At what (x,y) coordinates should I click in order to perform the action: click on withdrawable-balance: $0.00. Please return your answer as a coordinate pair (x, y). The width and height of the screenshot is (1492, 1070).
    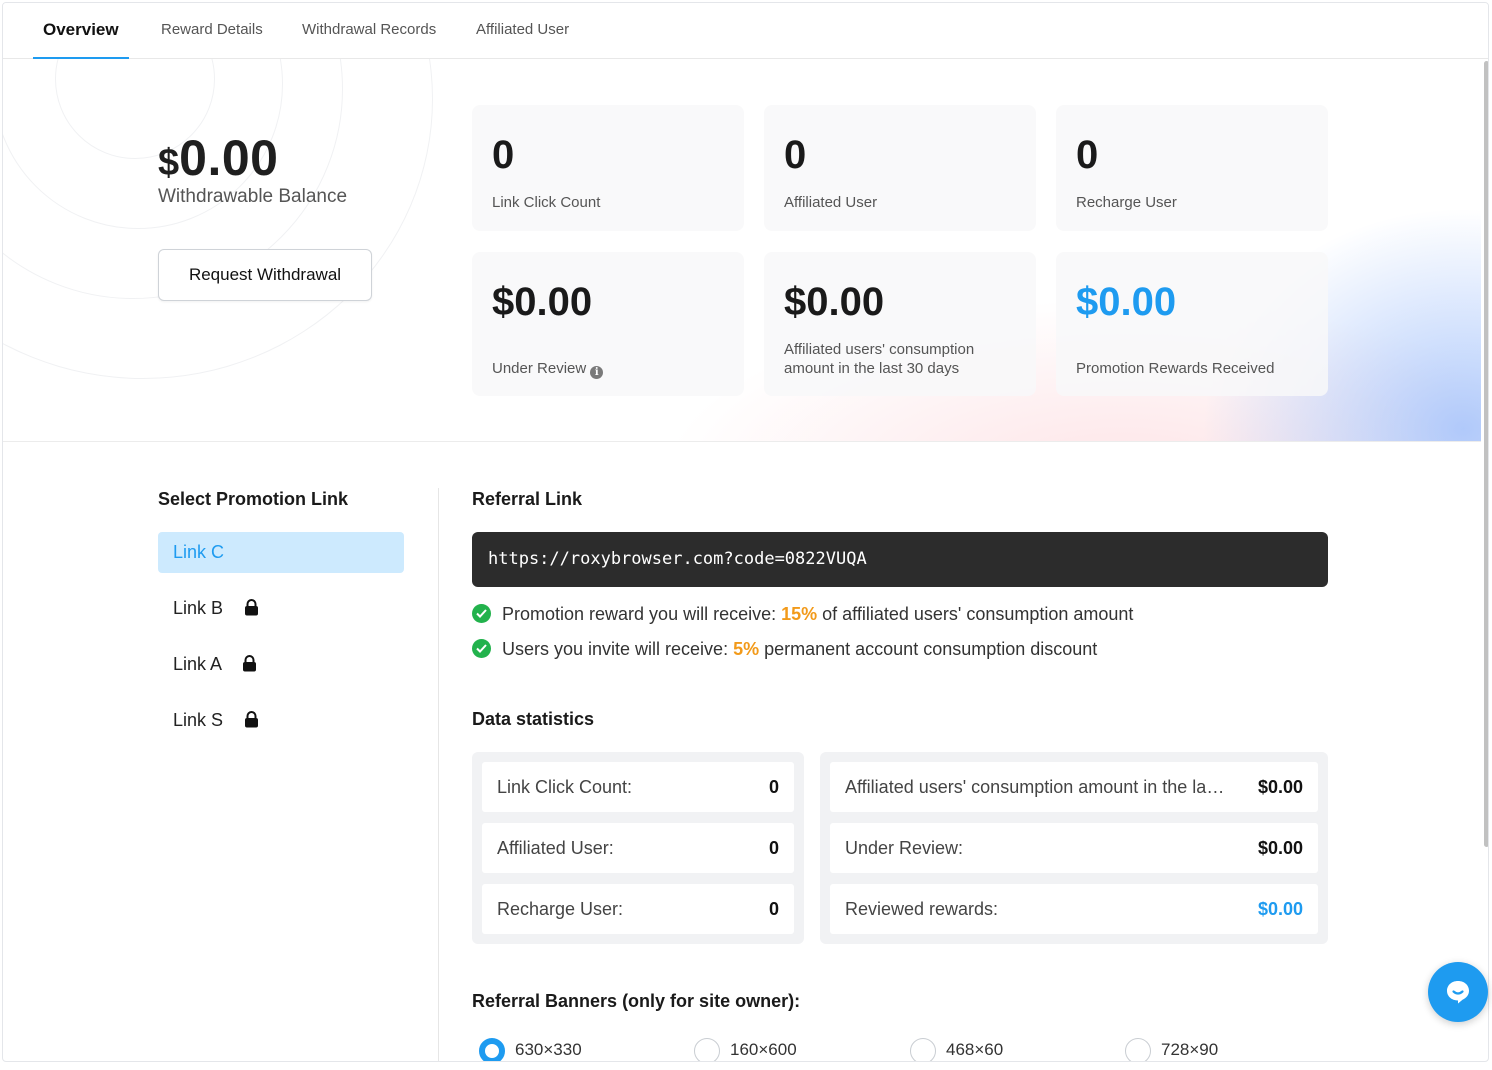
    Looking at the image, I should click on (218, 158).